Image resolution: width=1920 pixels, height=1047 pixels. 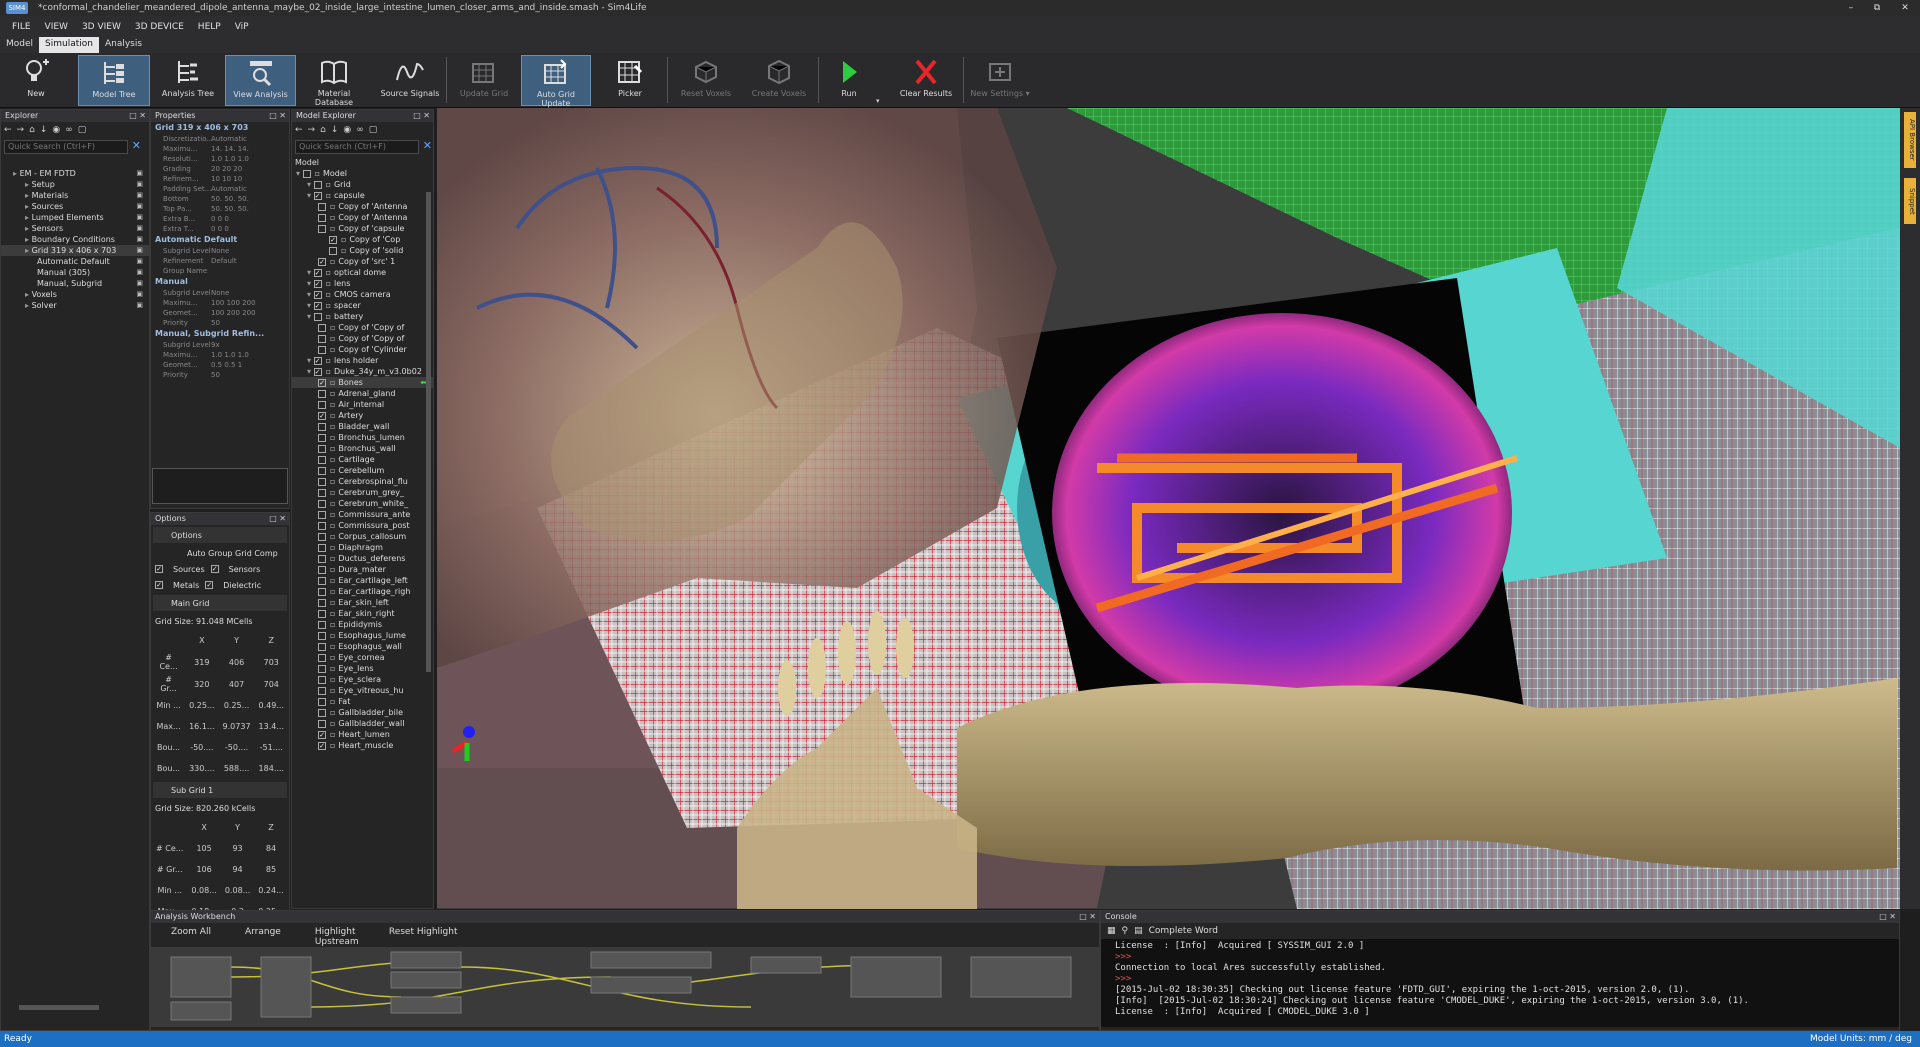 What do you see at coordinates (220, 790) in the screenshot?
I see `sub-grid-section: Sub Grid 1` at bounding box center [220, 790].